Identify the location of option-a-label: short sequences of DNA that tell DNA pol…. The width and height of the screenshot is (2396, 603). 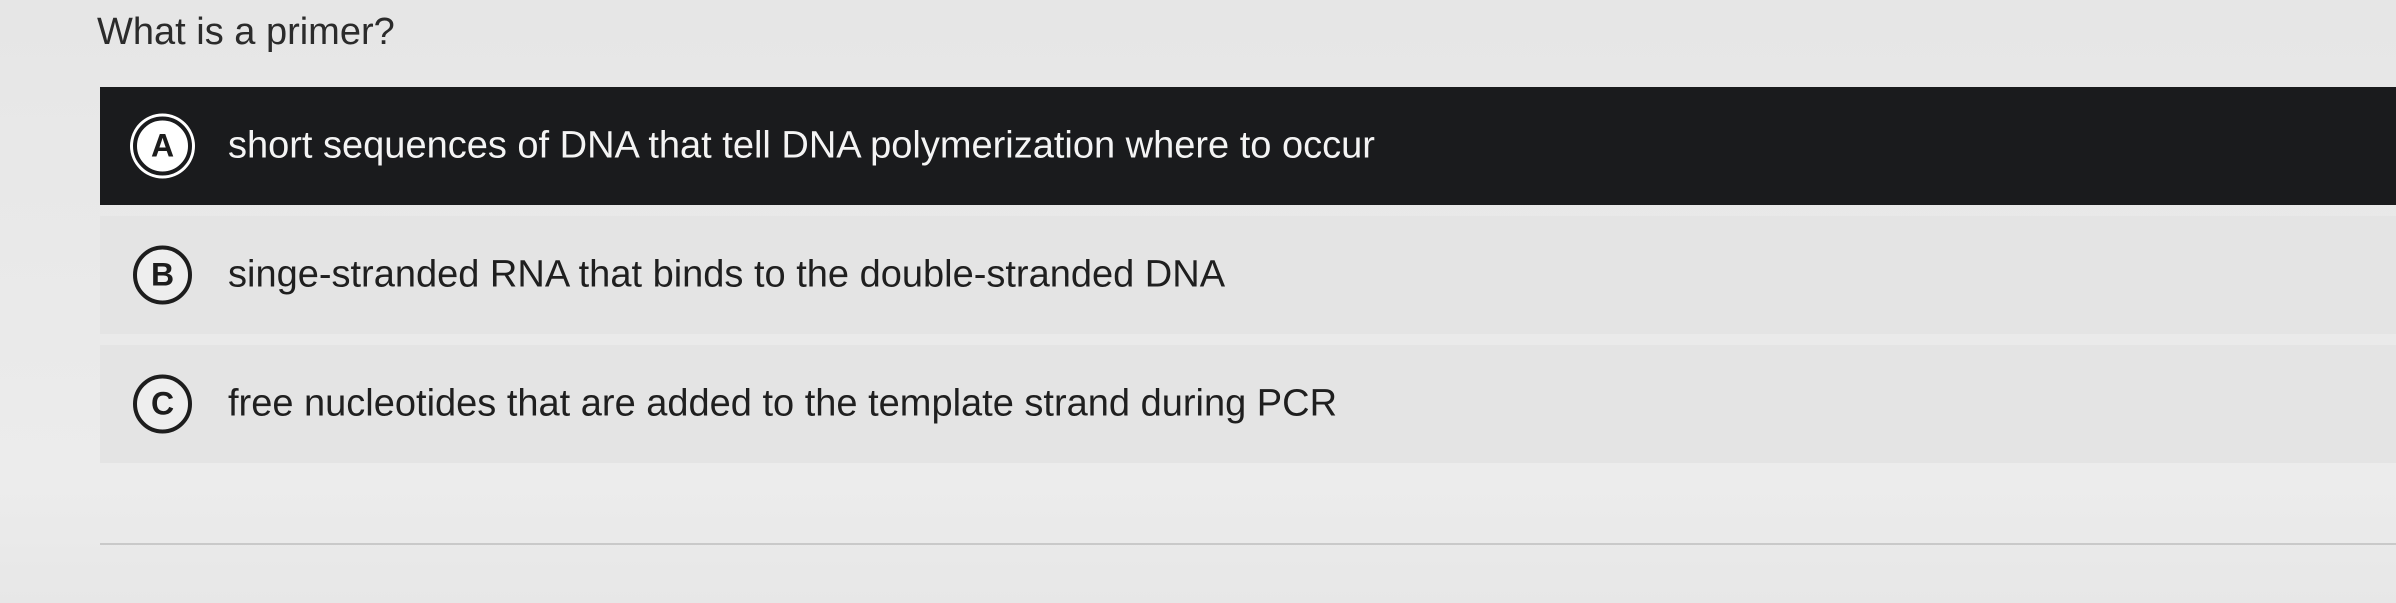
(801, 145).